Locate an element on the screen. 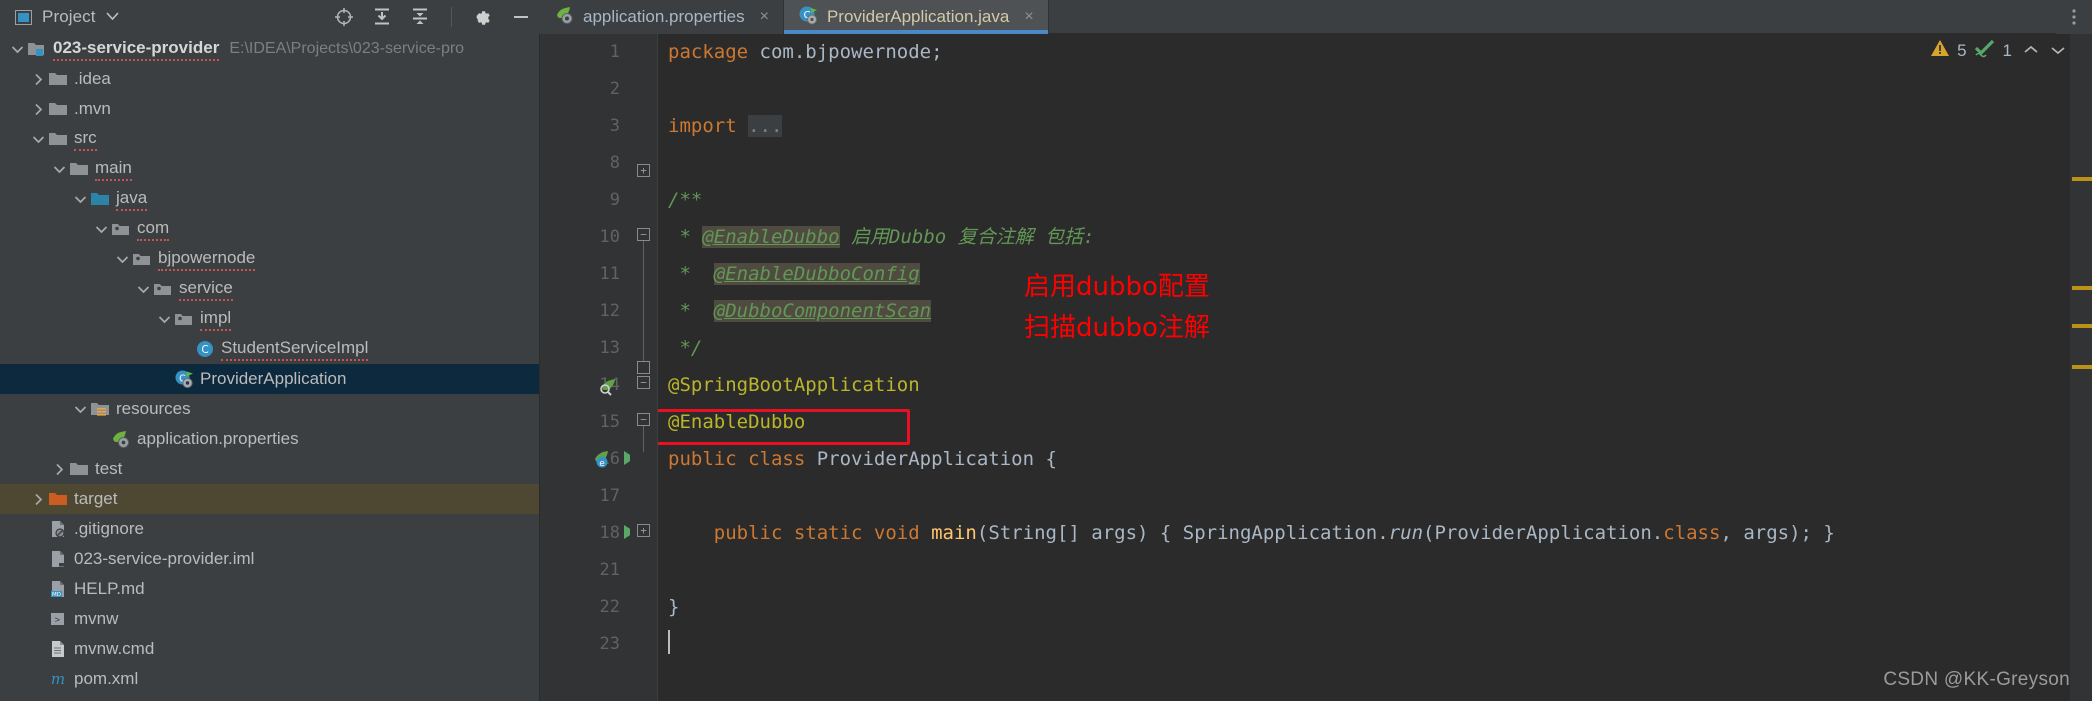  code-line: package com.bjpowernode; is located at coordinates (1364, 52).